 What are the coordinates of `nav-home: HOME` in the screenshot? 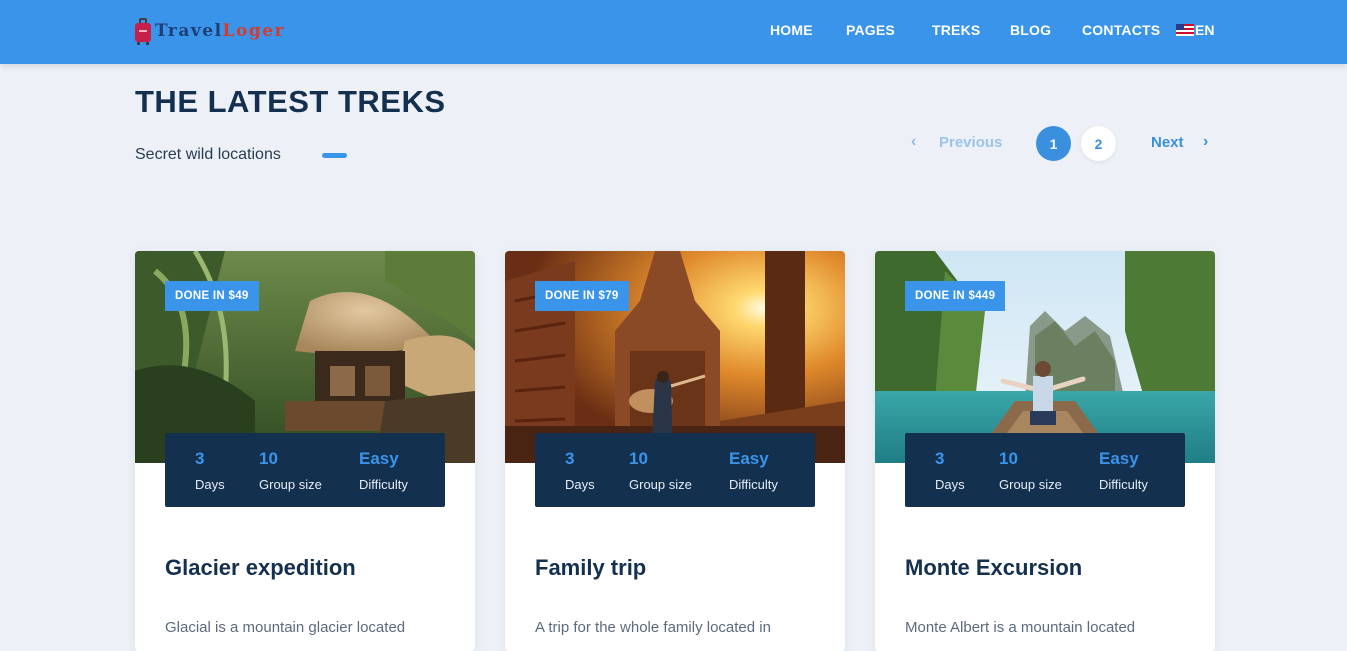 It's located at (791, 30).